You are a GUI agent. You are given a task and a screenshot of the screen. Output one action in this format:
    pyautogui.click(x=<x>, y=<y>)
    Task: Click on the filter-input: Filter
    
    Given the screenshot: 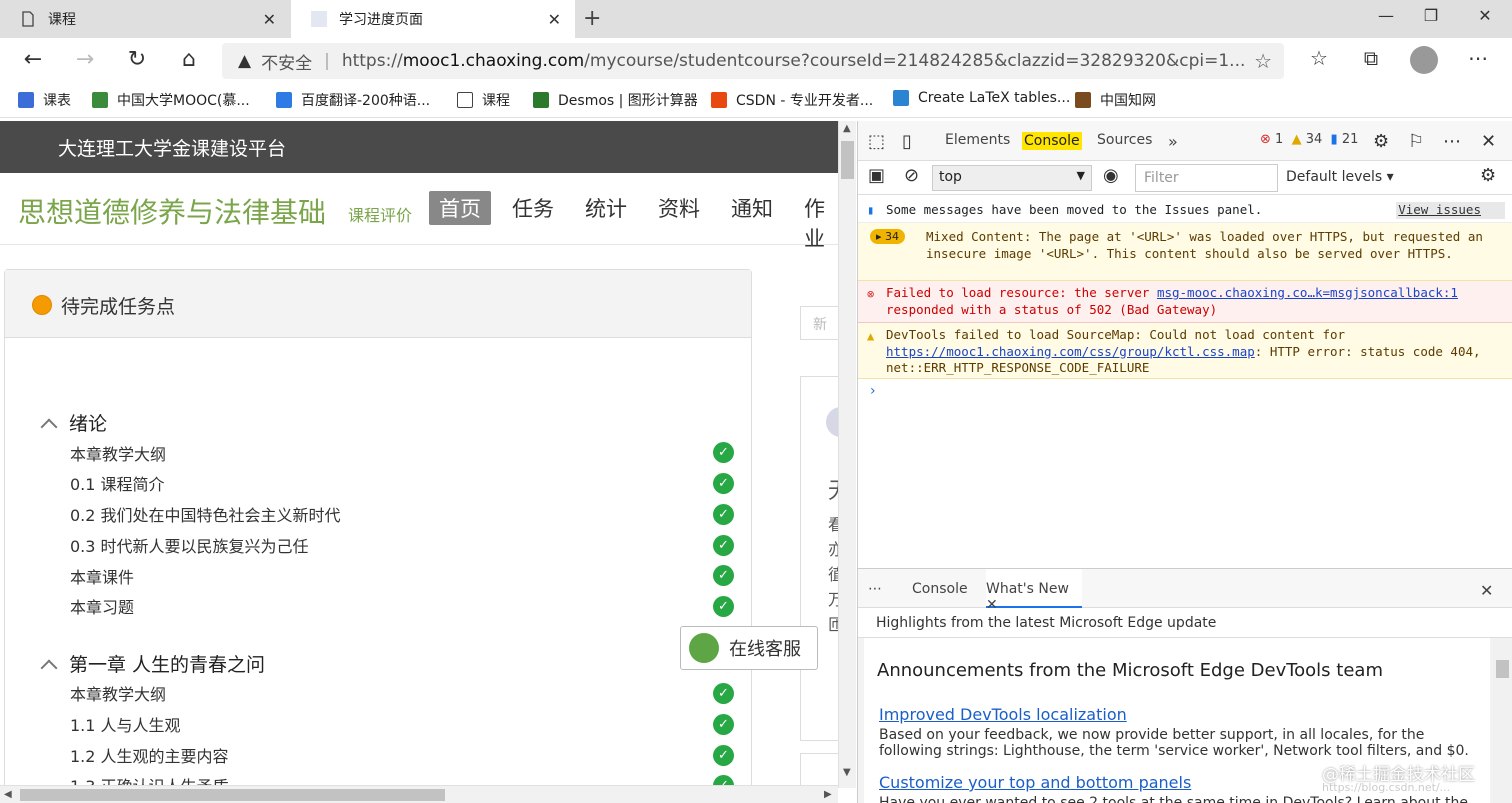 What is the action you would take?
    pyautogui.click(x=1206, y=178)
    